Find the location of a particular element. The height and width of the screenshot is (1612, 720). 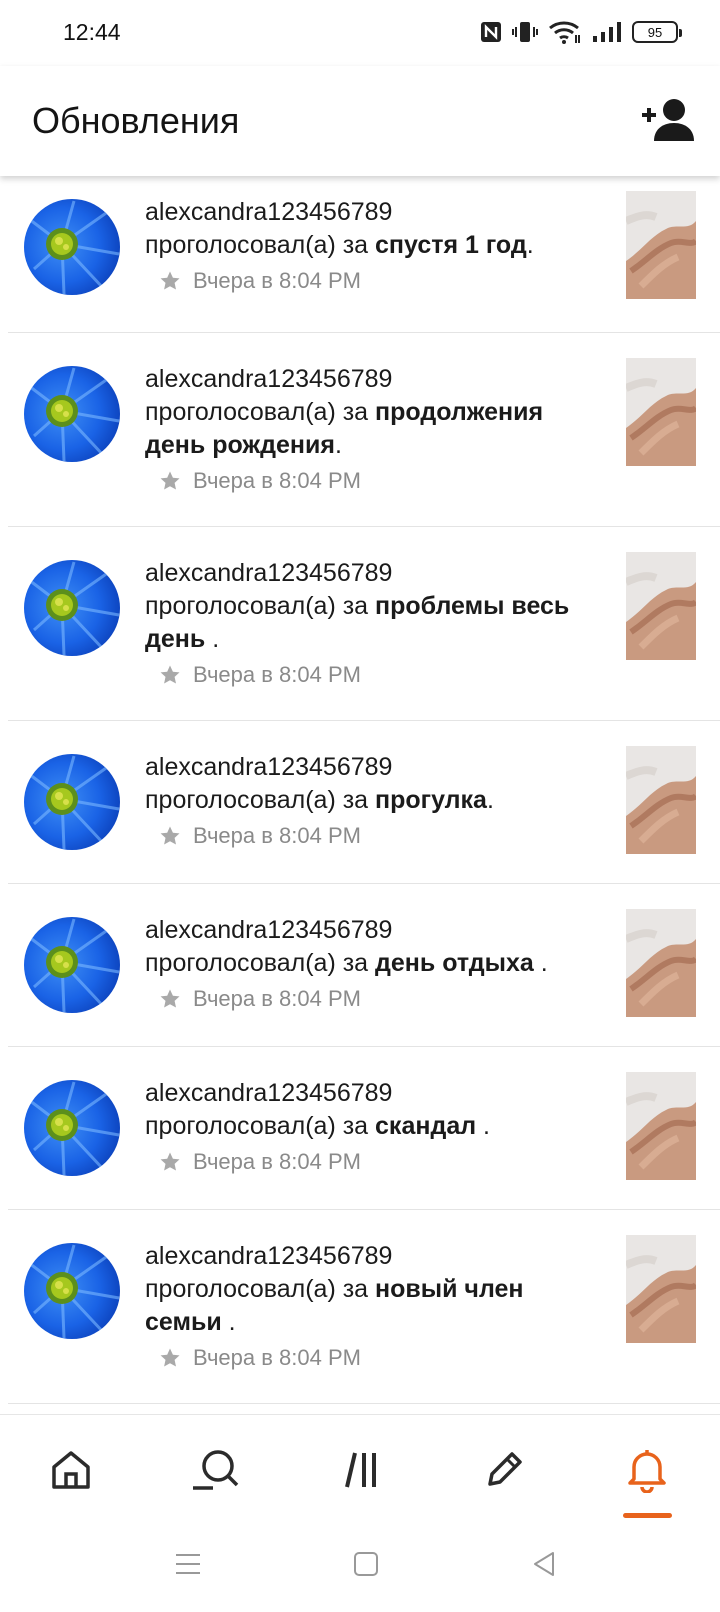

system-back-button is located at coordinates (544, 1564).